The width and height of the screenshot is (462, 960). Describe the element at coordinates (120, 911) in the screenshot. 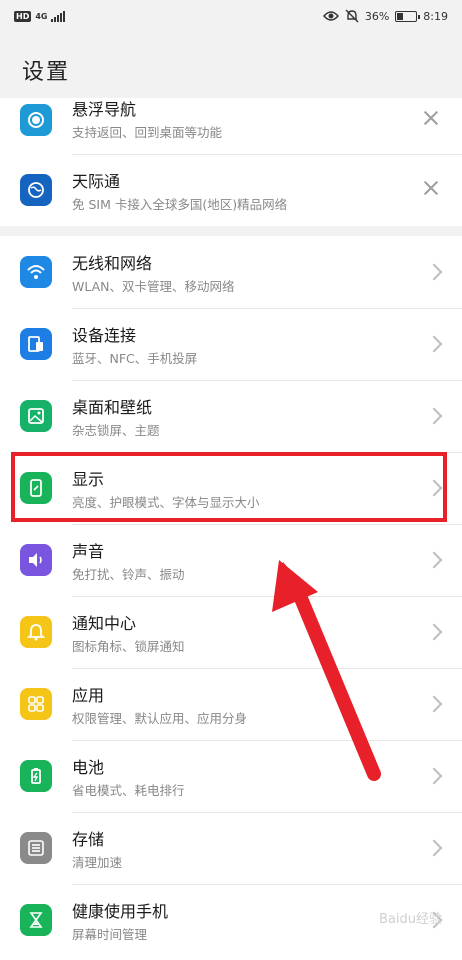

I see `settings-item-title: 健康使用手机` at that location.